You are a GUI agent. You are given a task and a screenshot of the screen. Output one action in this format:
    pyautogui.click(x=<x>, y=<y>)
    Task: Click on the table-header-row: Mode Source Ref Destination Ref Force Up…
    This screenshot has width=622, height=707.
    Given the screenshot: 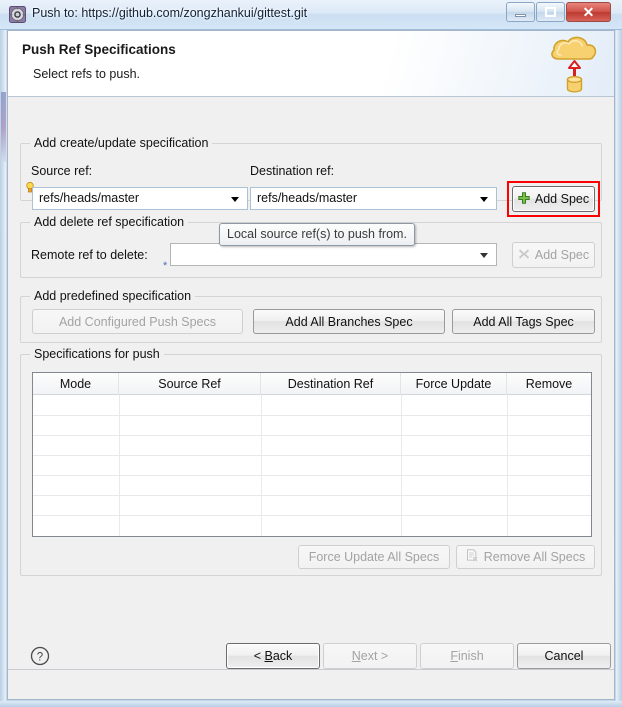 What is the action you would take?
    pyautogui.click(x=312, y=384)
    